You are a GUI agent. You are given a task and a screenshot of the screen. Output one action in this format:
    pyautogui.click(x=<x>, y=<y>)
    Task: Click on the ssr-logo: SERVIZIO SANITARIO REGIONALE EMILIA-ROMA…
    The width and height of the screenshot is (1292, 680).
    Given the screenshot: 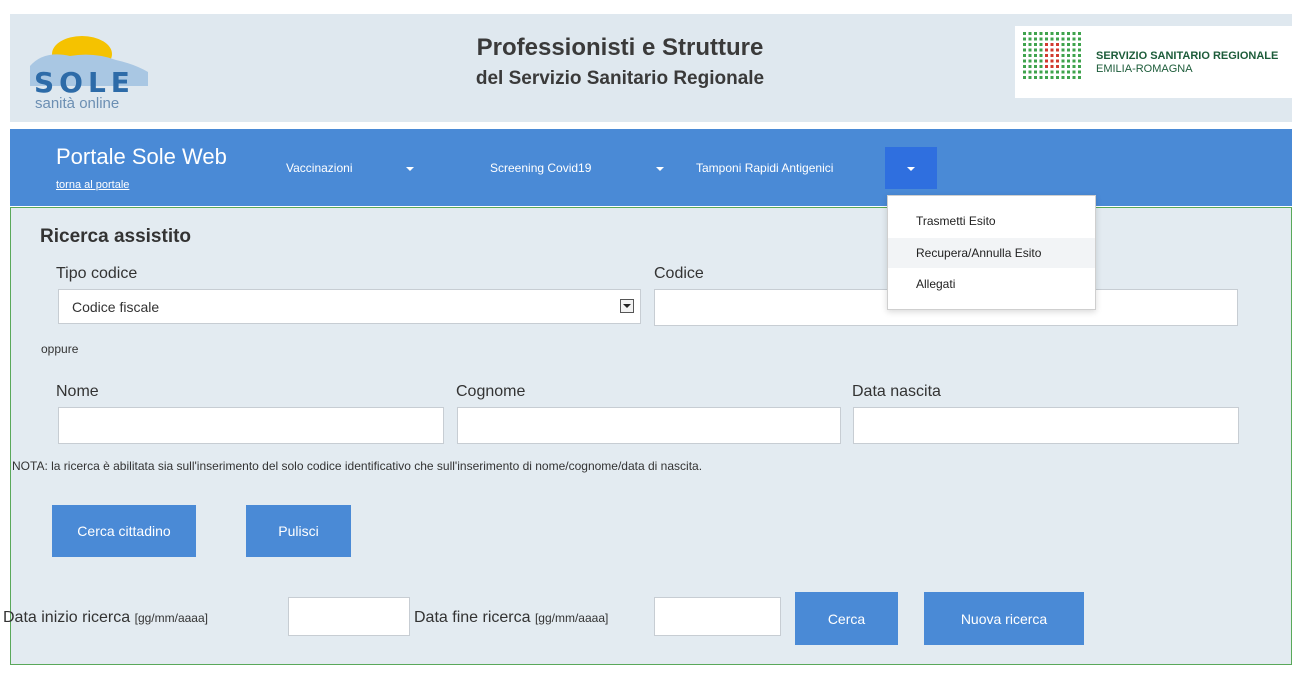 What is the action you would take?
    pyautogui.click(x=1153, y=62)
    